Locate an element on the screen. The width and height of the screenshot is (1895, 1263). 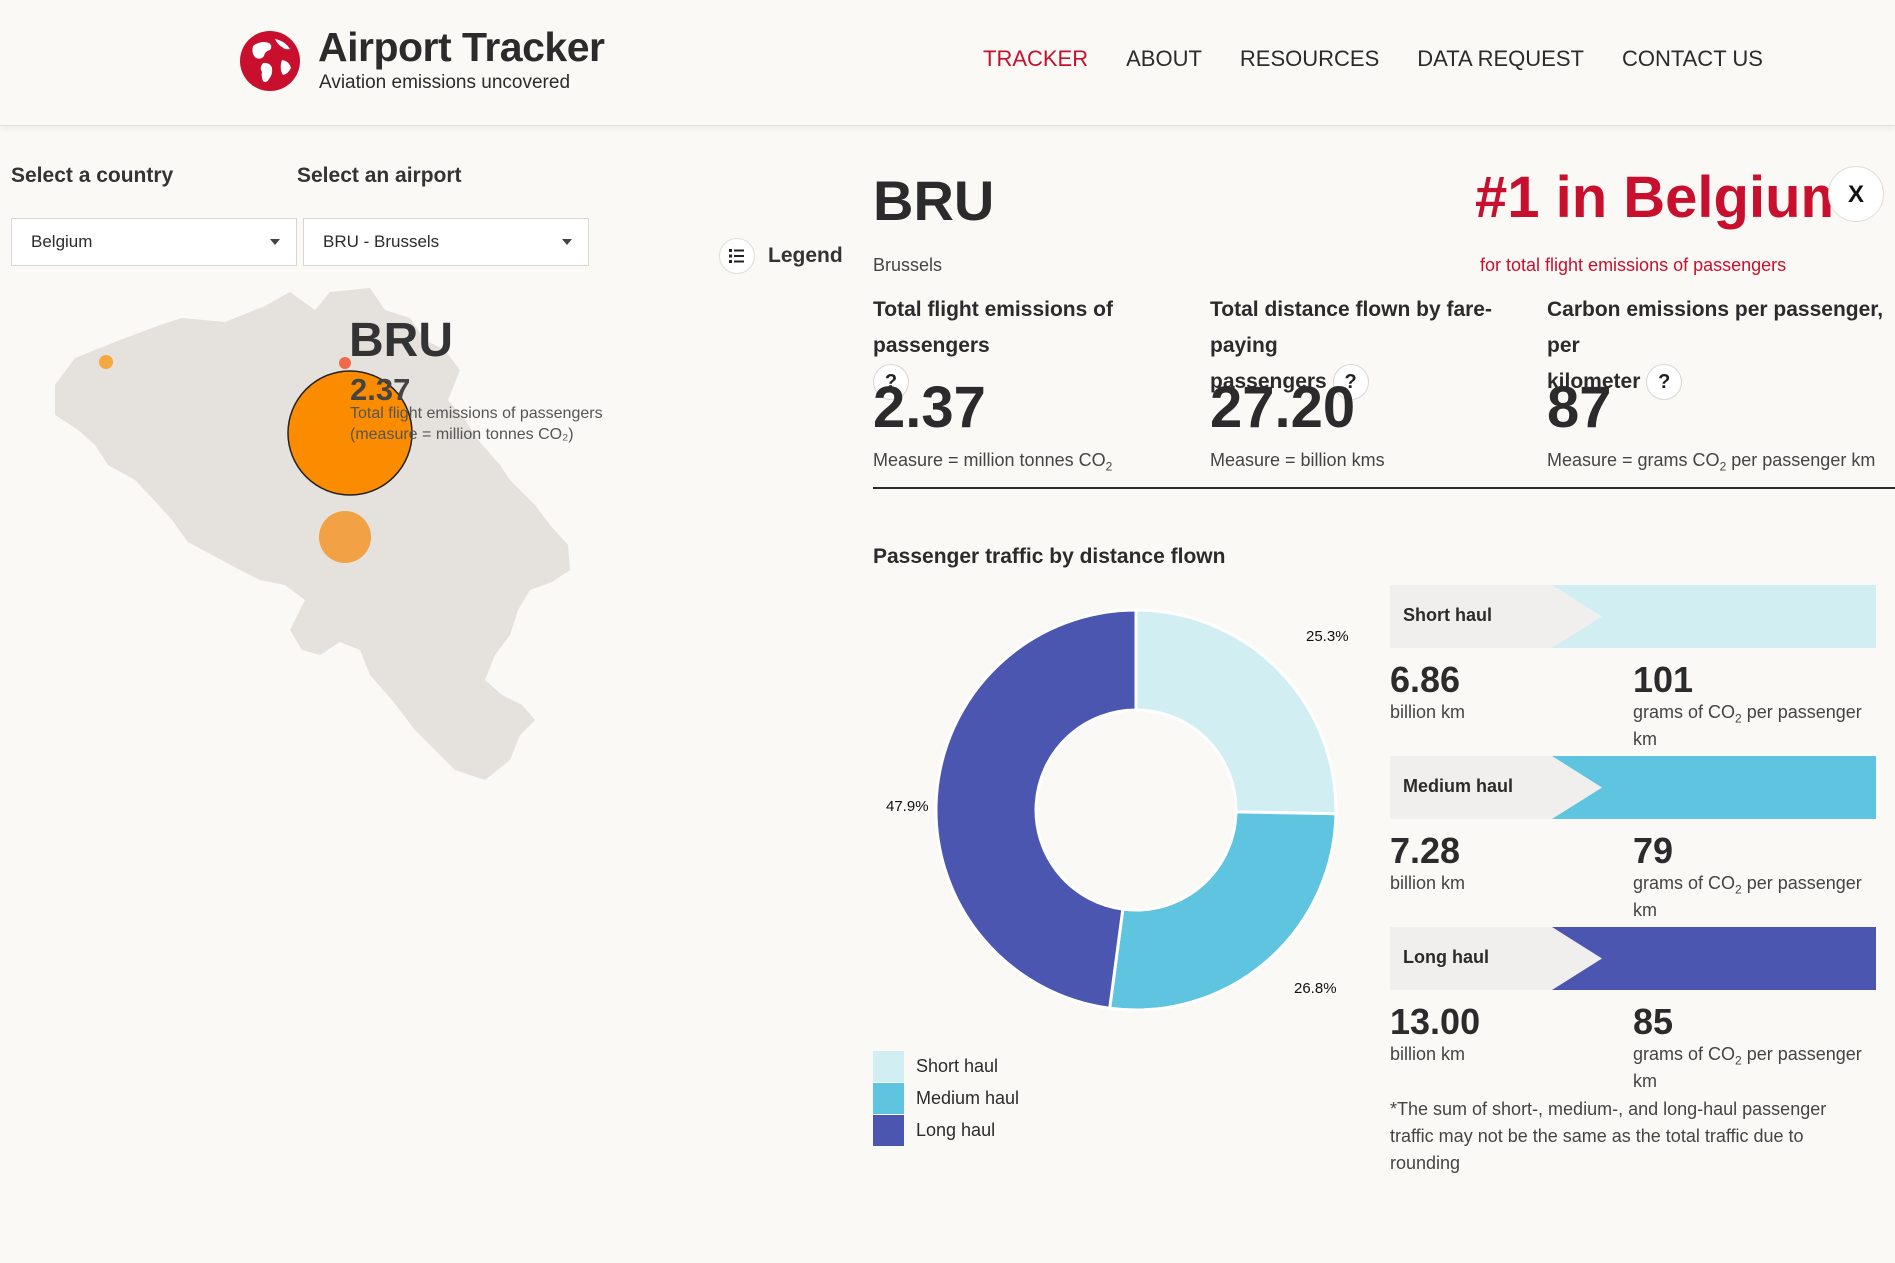
section-divider is located at coordinates (1384, 488).